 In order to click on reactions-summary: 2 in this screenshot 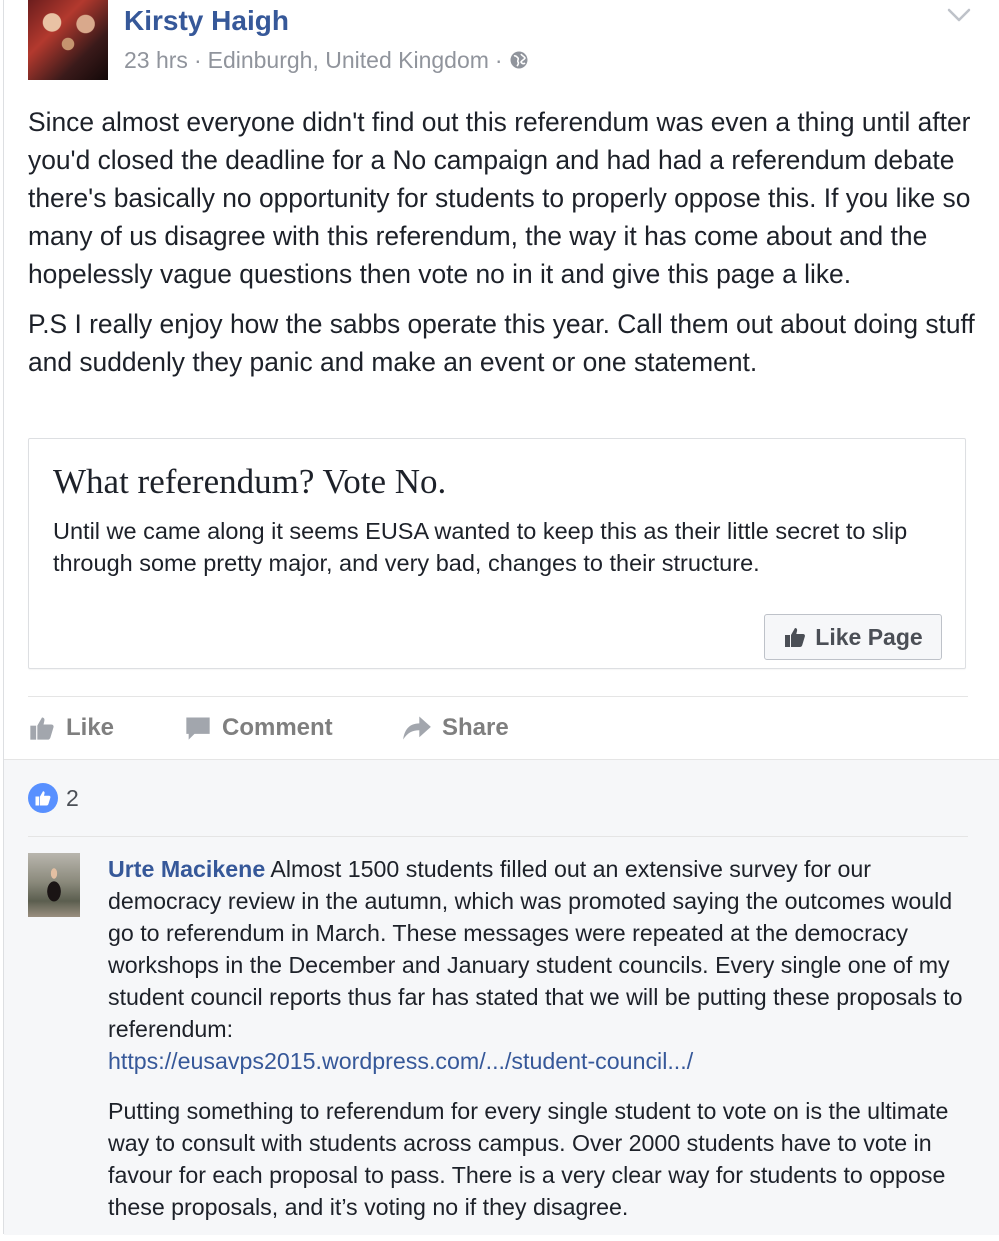, I will do `click(53, 798)`.